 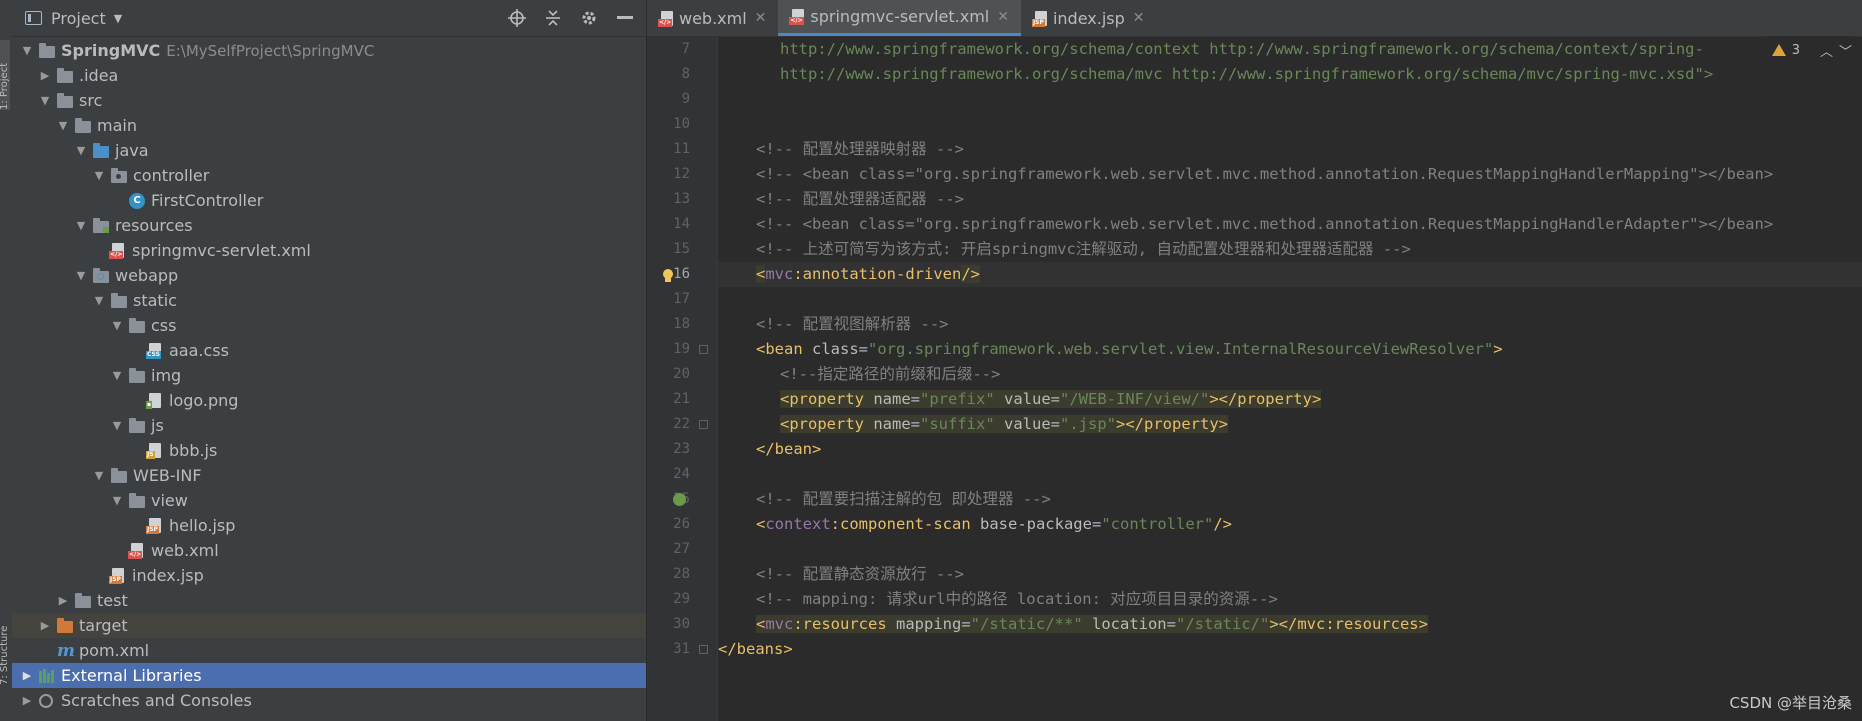 I want to click on tree-item: JSP index.jsp, so click(x=329, y=575).